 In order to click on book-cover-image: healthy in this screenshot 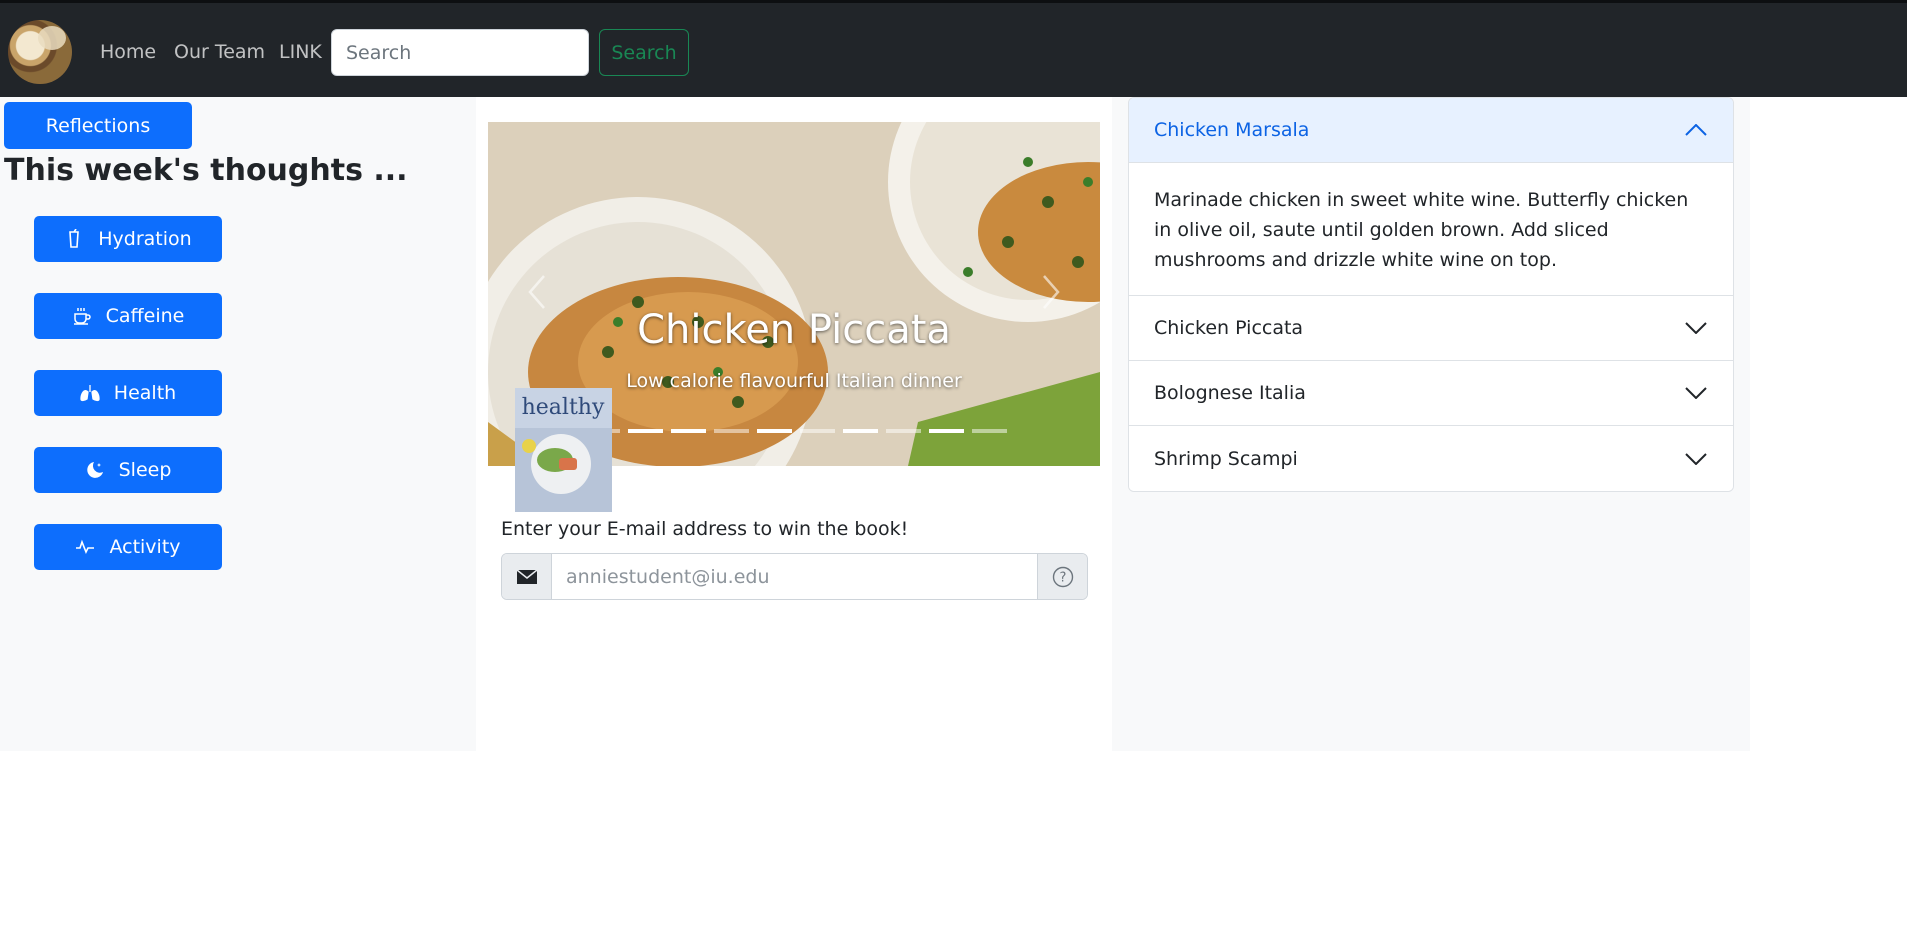, I will do `click(563, 450)`.